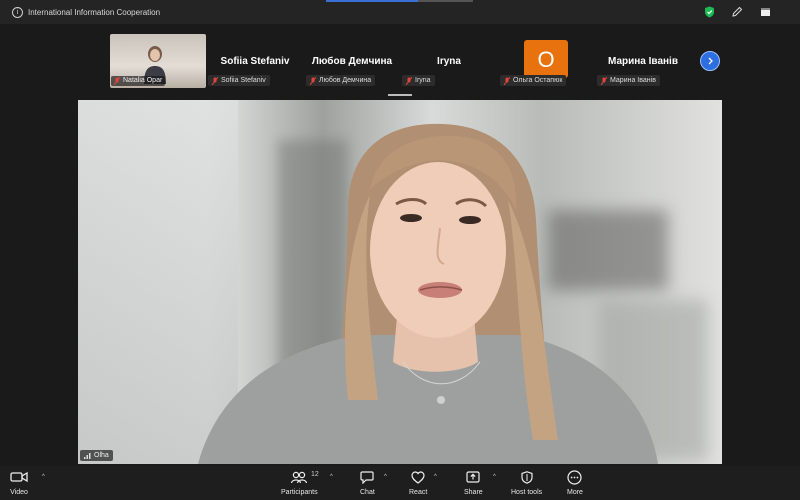  Describe the element at coordinates (315, 474) in the screenshot. I see `participants-count: 12` at that location.